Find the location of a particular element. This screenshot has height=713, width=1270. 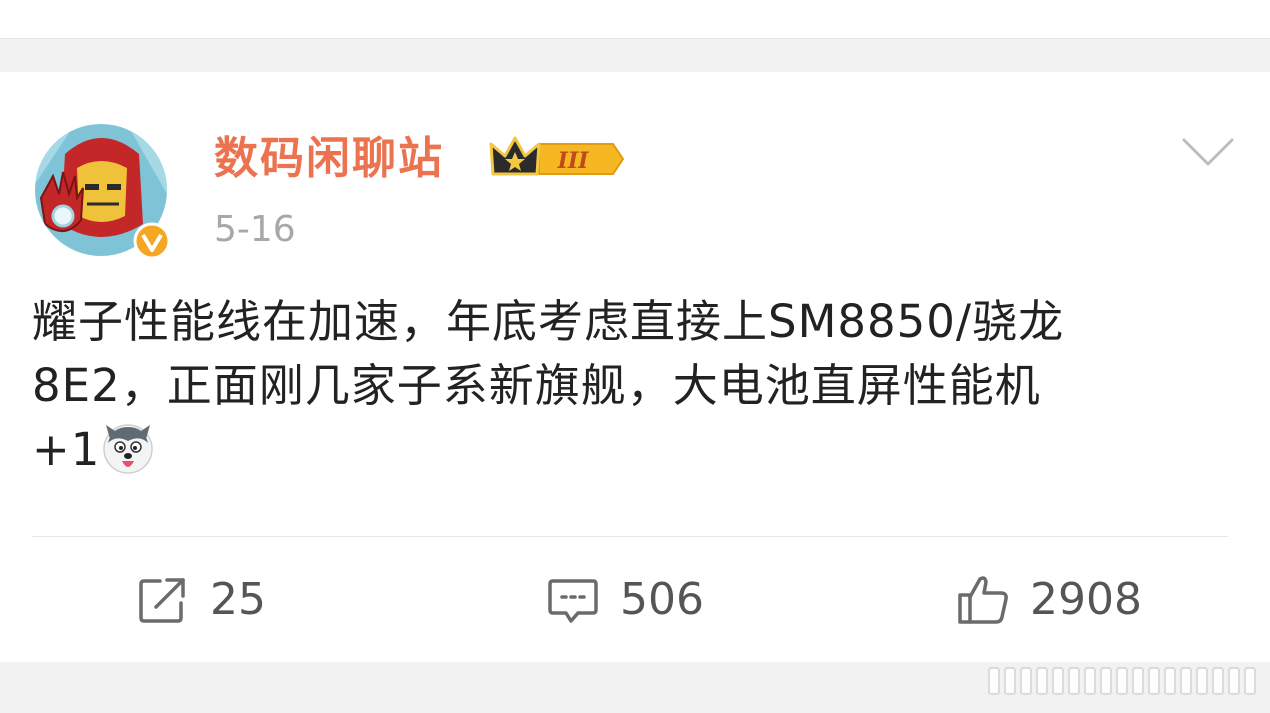

crown-icon is located at coordinates (515, 156).